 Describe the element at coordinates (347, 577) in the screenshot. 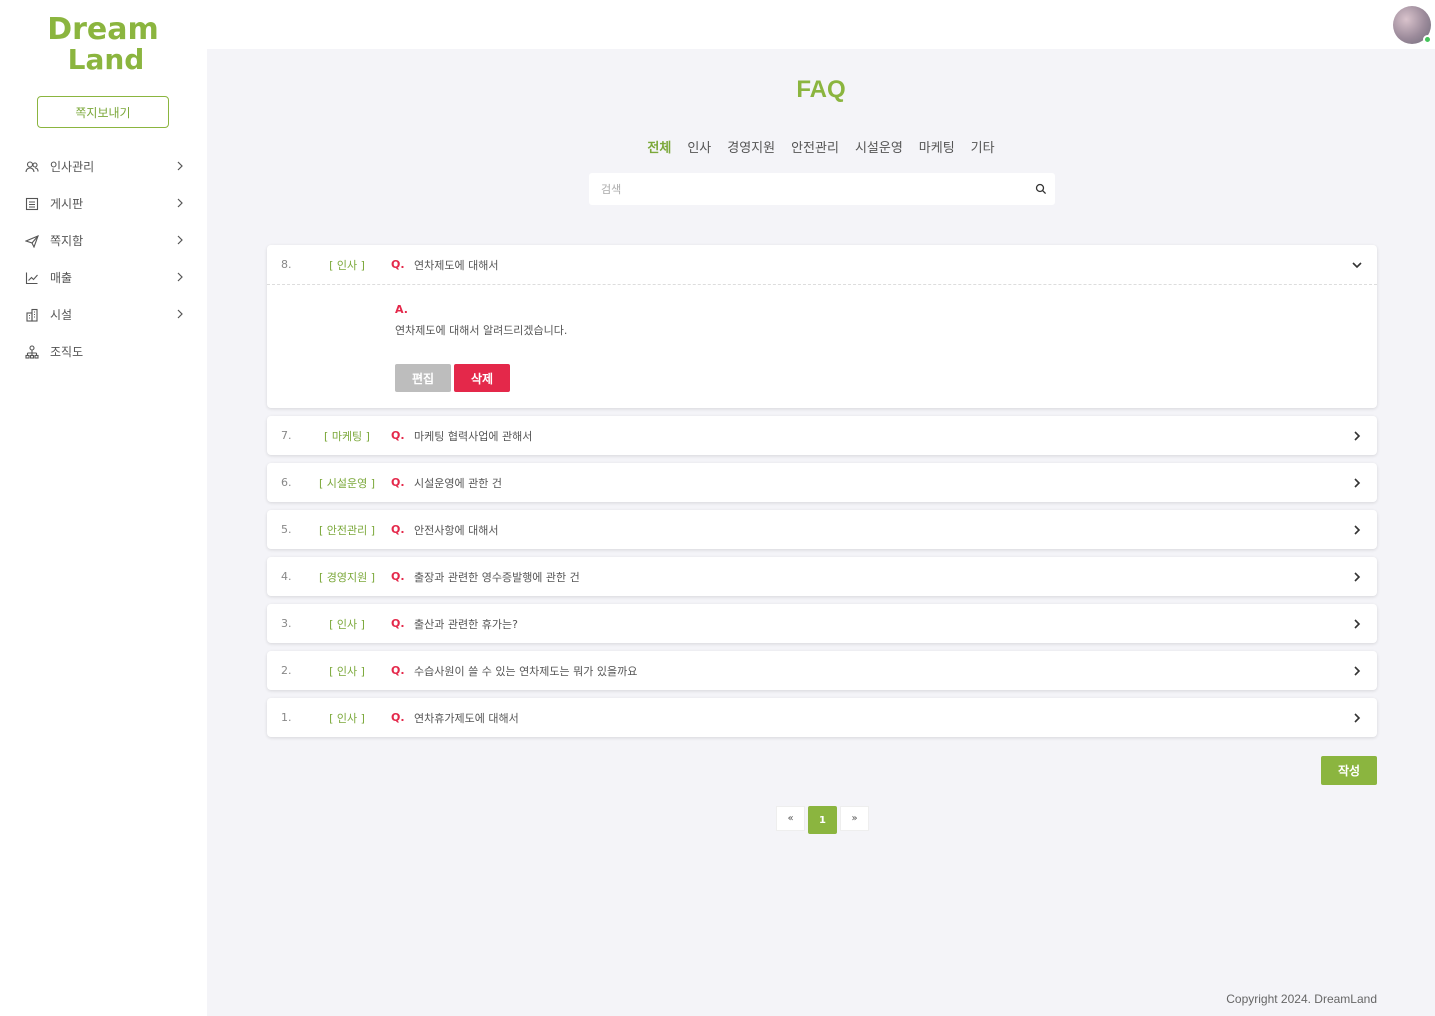

I see `faq-category: [ 경영지원 ]` at that location.